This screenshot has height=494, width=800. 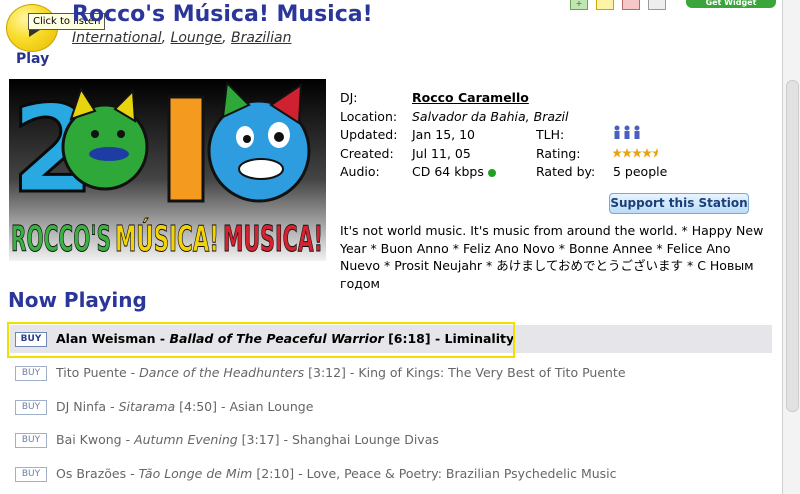 What do you see at coordinates (89, 439) in the screenshot?
I see `track-artist: Bai Kwong` at bounding box center [89, 439].